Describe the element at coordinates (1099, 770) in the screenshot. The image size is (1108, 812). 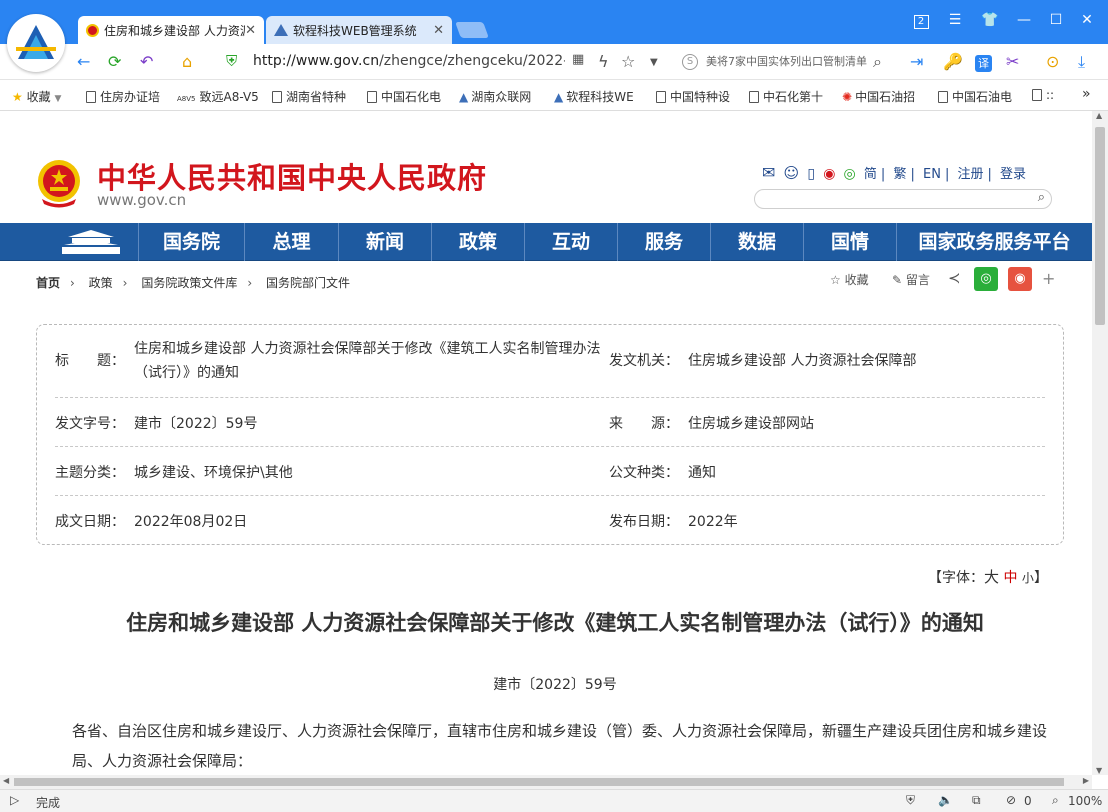
I see `scroll-down-icon: ▼` at that location.